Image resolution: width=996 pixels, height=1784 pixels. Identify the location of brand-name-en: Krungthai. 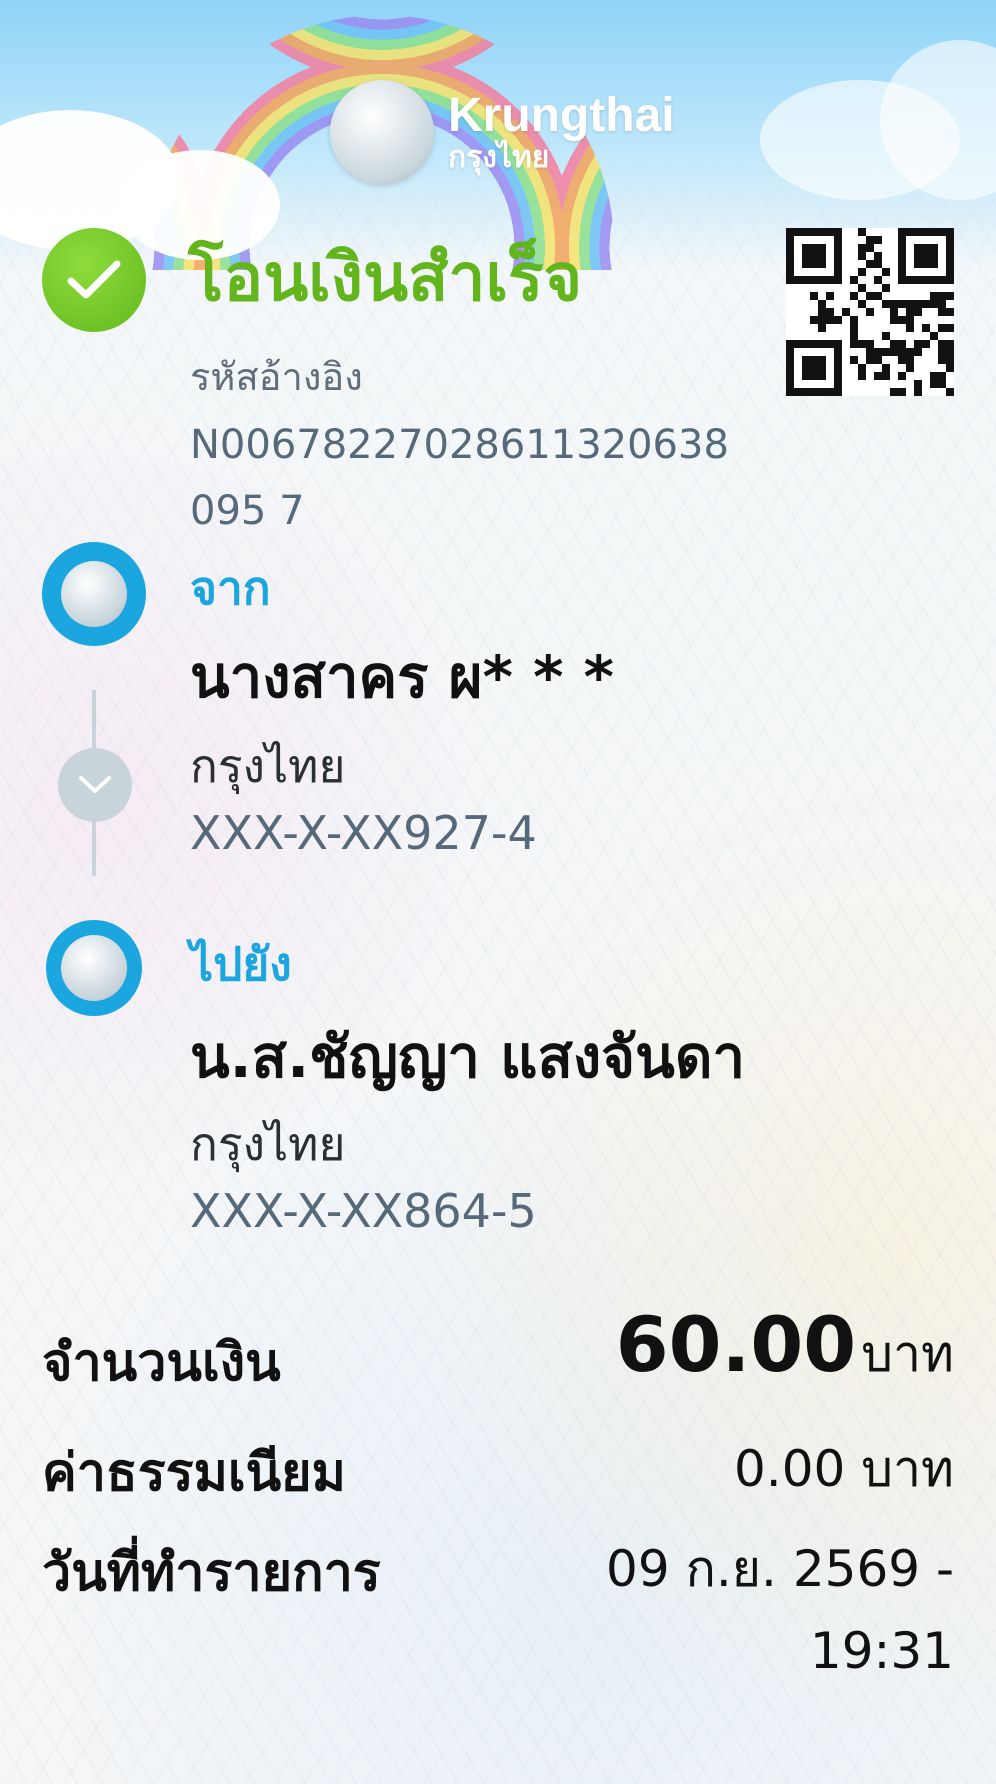
(561, 115).